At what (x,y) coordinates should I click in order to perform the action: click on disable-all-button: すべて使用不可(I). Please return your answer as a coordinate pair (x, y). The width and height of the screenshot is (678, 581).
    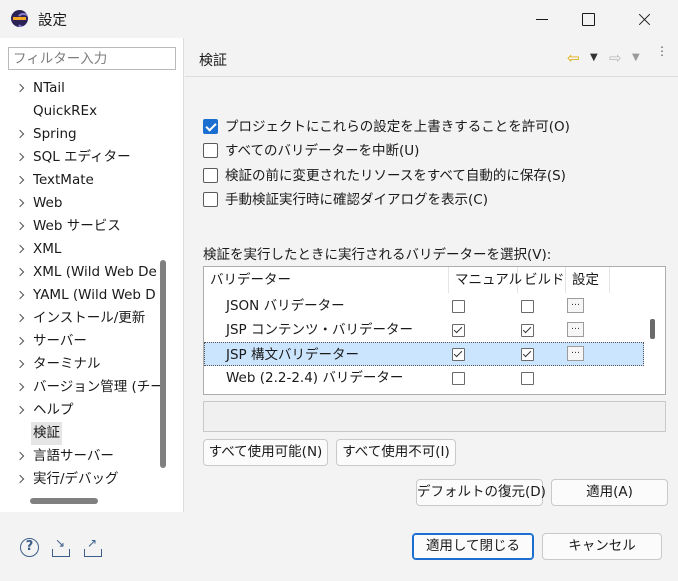
    Looking at the image, I should click on (396, 452).